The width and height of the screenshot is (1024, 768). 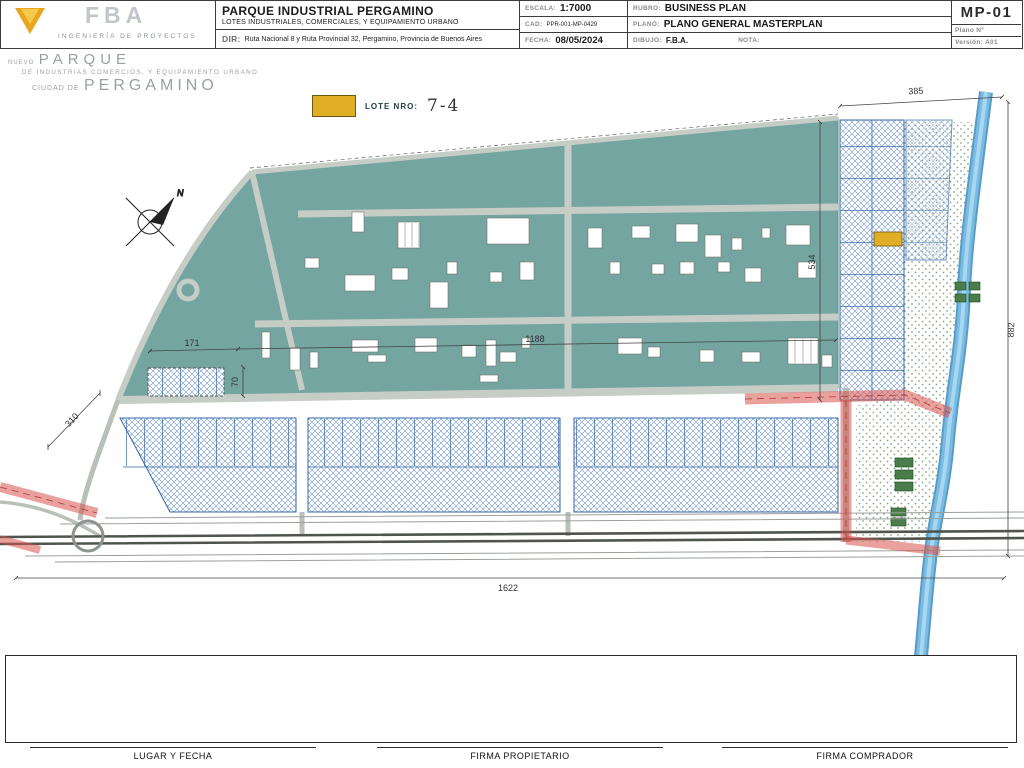 I want to click on cad-row: CAD: PPR-001-MP-0429, so click(x=573, y=25).